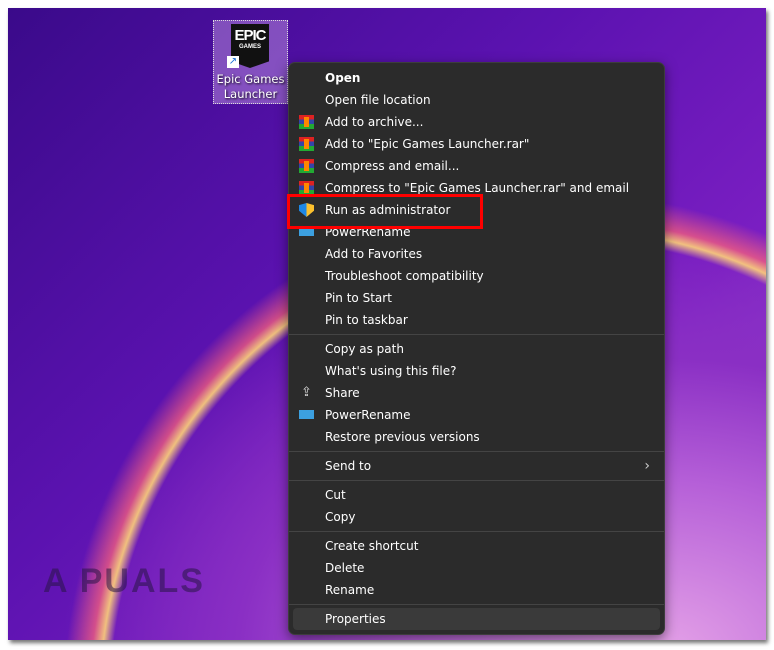 The width and height of the screenshot is (774, 650). I want to click on menu-item-label: Copy as path, so click(364, 349).